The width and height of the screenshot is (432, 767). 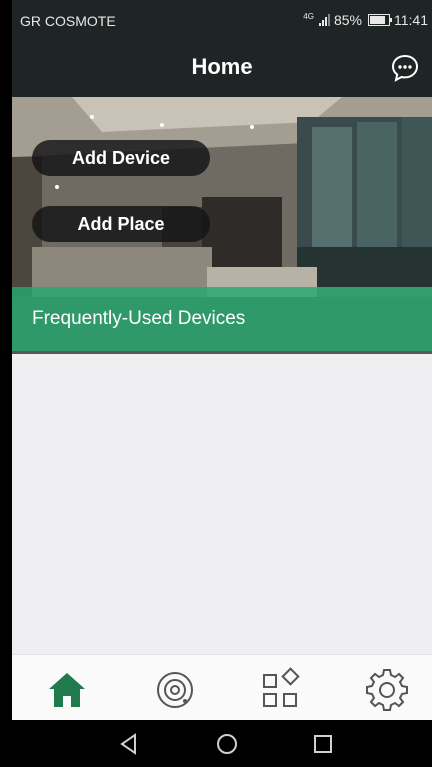 What do you see at coordinates (308, 16) in the screenshot?
I see `network-type: 4G` at bounding box center [308, 16].